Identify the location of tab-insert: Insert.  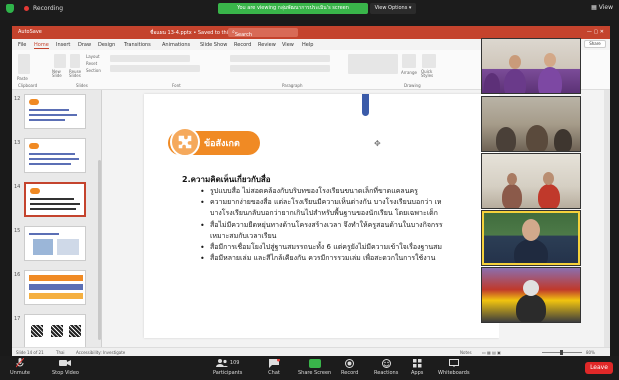
(63, 45).